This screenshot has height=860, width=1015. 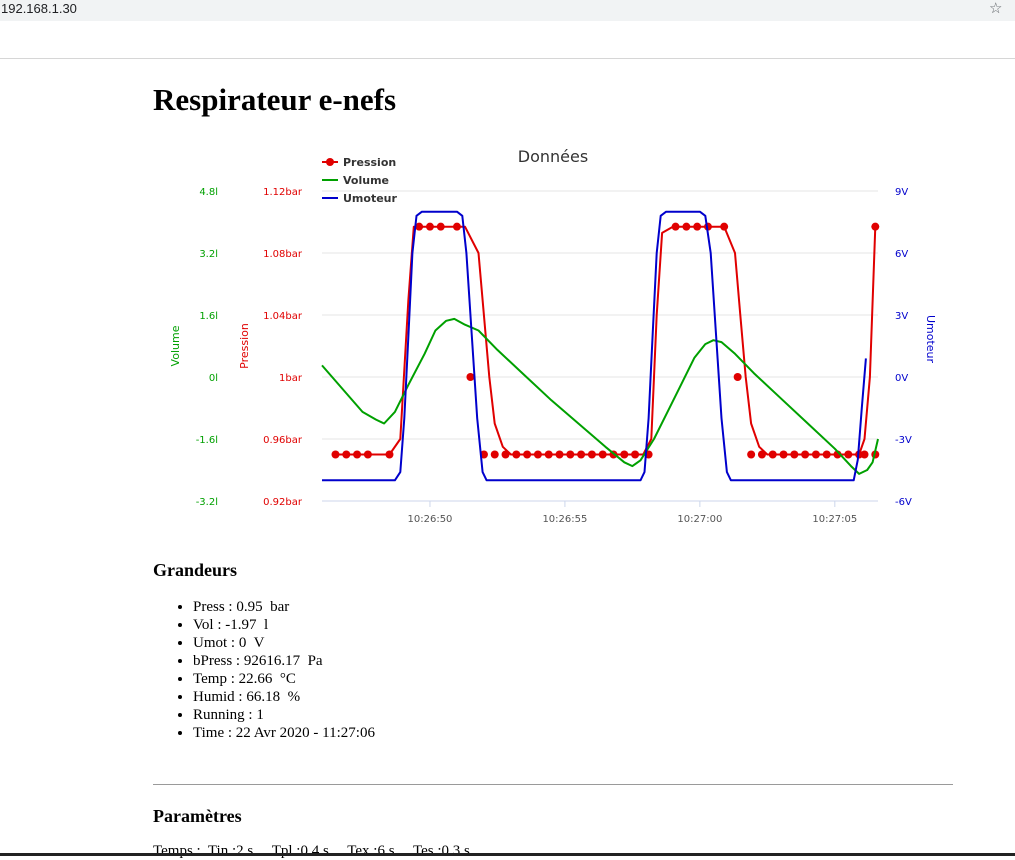 I want to click on pression-tick-label: 1.08bar, so click(x=283, y=254).